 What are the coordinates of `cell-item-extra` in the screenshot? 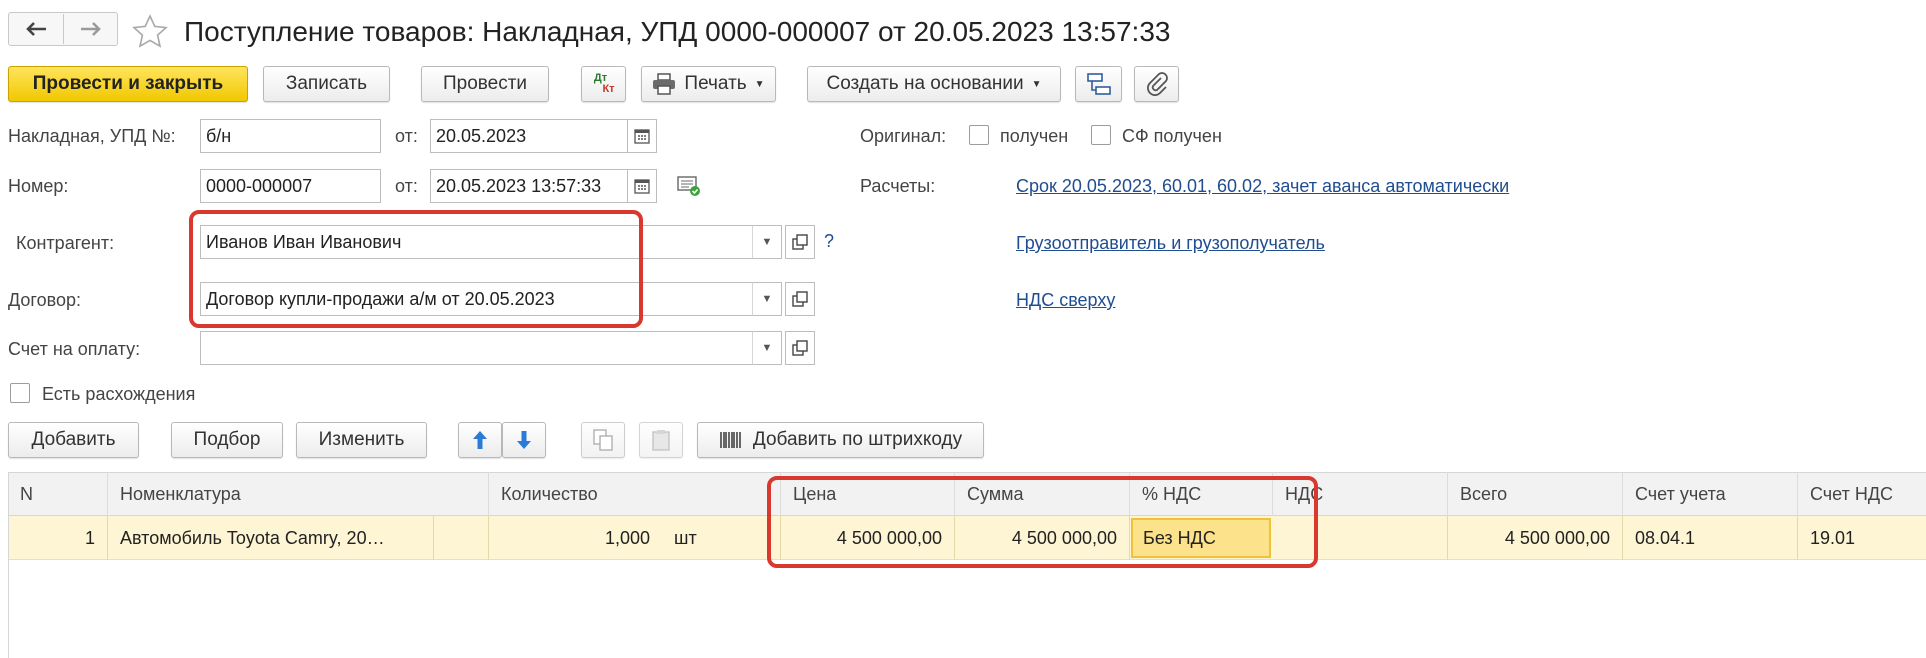 It's located at (461, 538).